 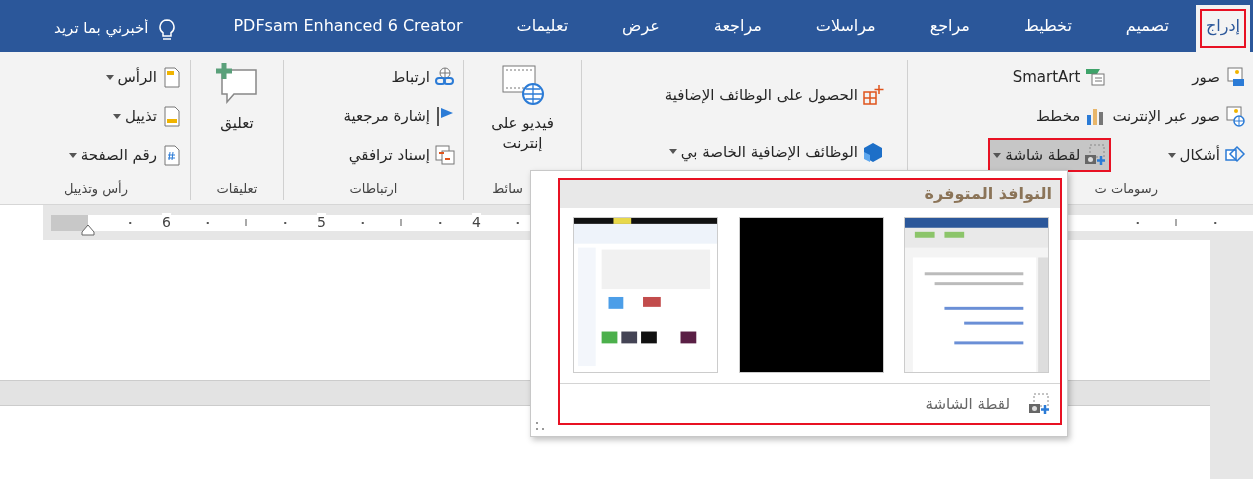 What do you see at coordinates (144, 77) in the screenshot?
I see `ribbon-button: الرأس` at bounding box center [144, 77].